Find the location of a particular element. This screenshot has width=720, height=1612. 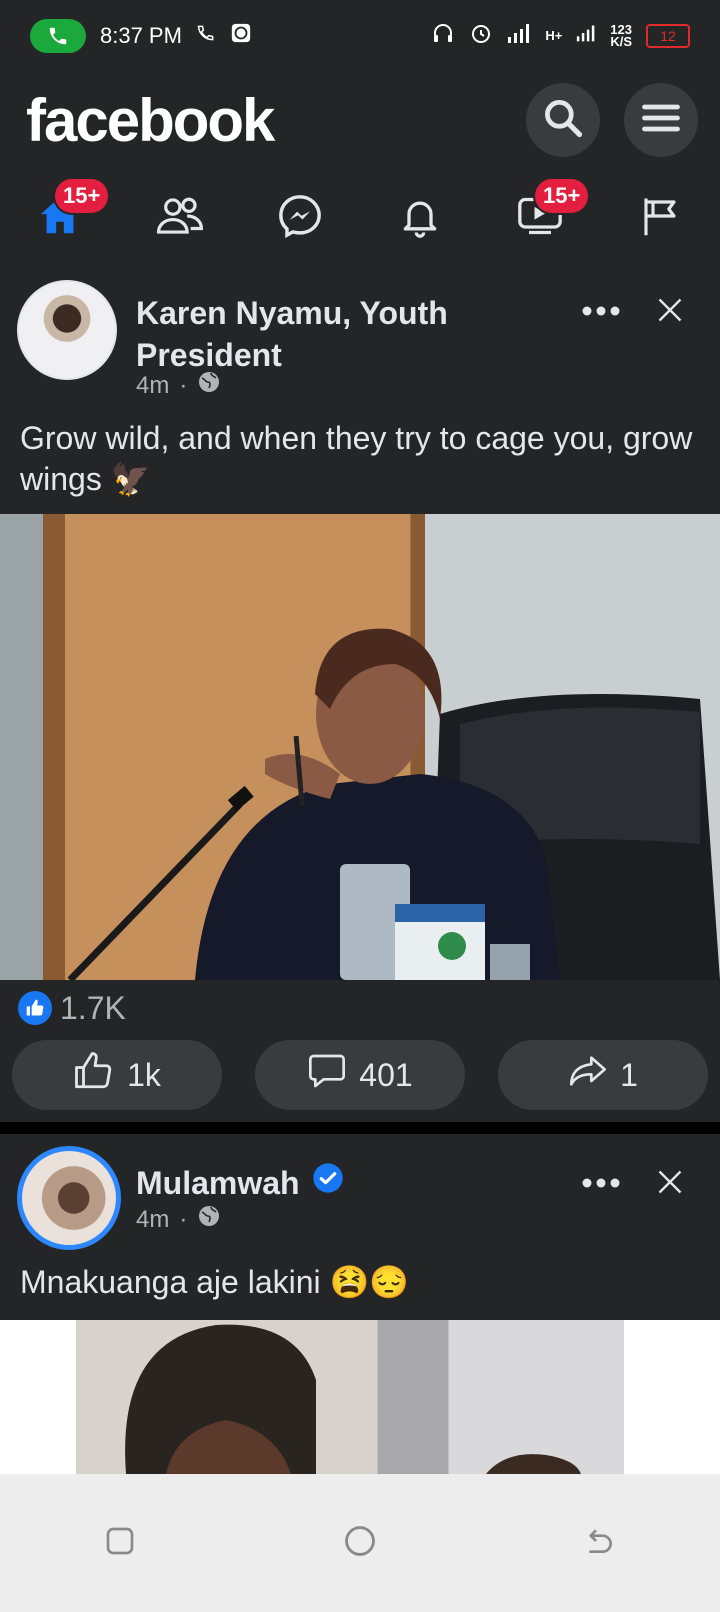

signal-icon is located at coordinates (519, 36).